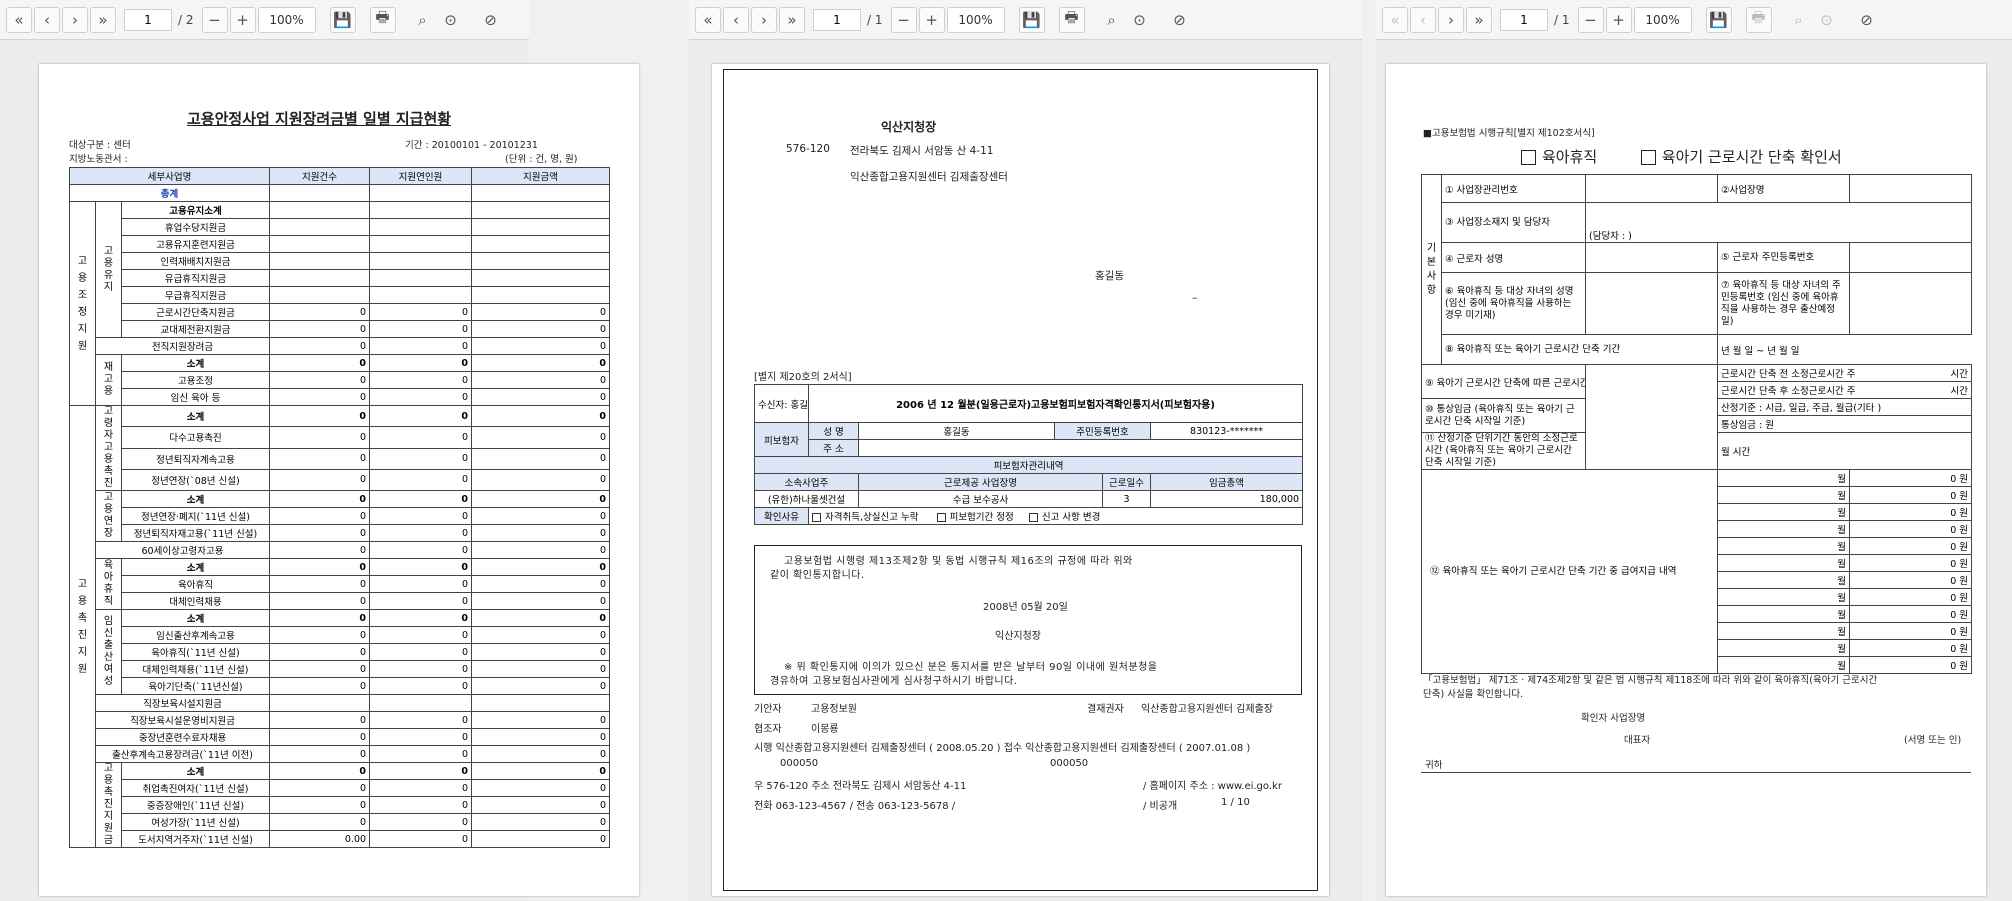 The height and width of the screenshot is (901, 2012). I want to click on row-name: 교대제전환지원금, so click(195, 329).